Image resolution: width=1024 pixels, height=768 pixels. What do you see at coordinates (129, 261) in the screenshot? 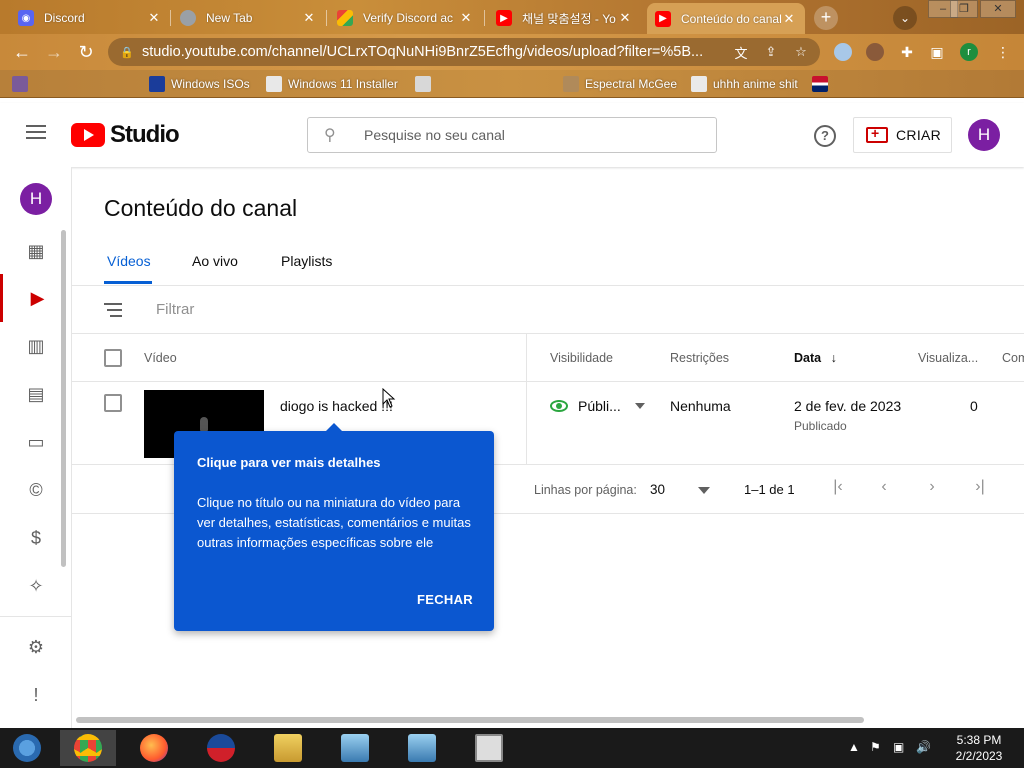
I see `tab-videos: Vídeos` at bounding box center [129, 261].